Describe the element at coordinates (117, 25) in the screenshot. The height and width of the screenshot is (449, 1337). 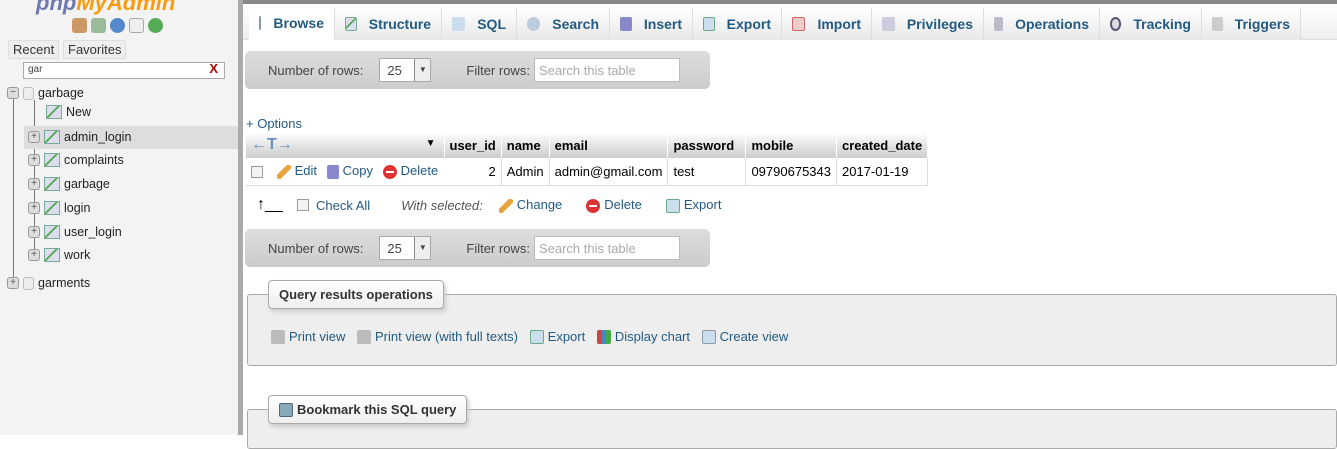
I see `help-icon` at that location.